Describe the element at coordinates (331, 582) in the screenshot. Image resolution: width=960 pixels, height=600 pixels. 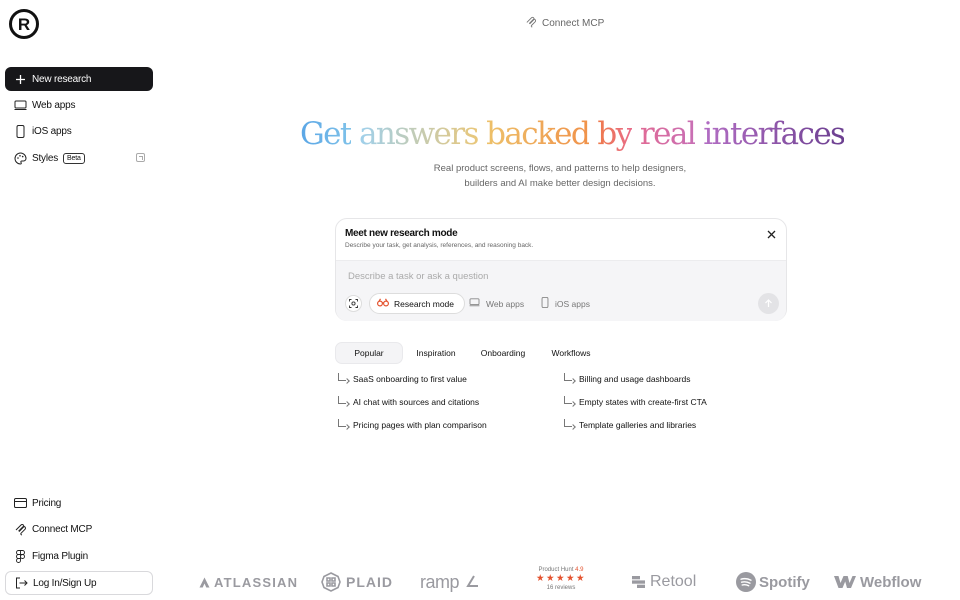
I see `plaid-icon` at that location.